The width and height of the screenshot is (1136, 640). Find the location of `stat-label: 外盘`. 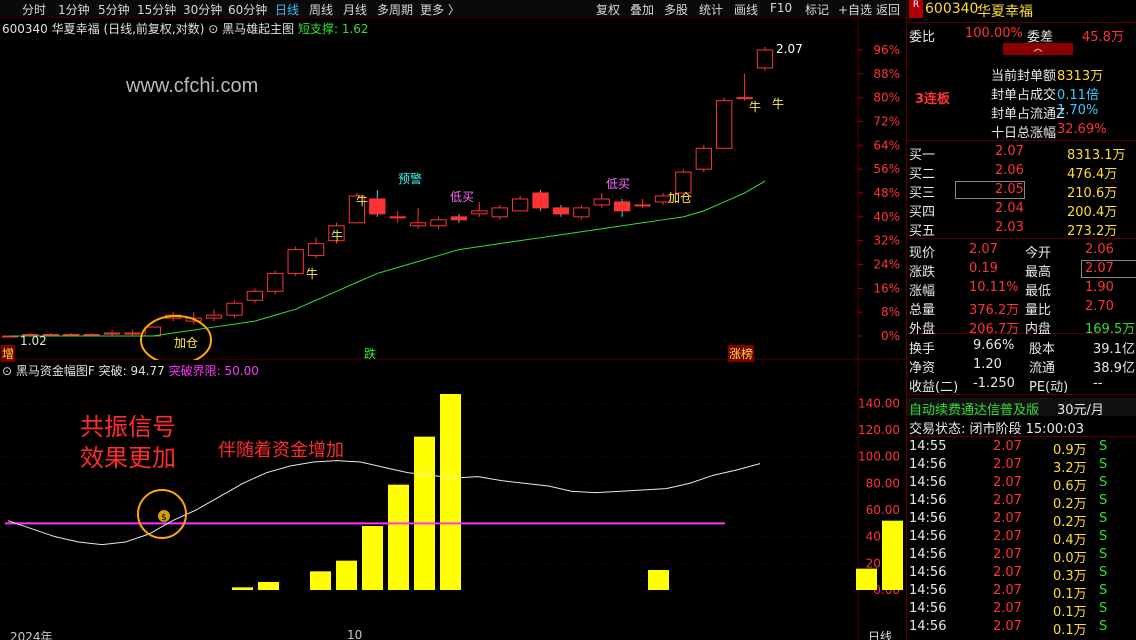

stat-label: 外盘 is located at coordinates (922, 329).